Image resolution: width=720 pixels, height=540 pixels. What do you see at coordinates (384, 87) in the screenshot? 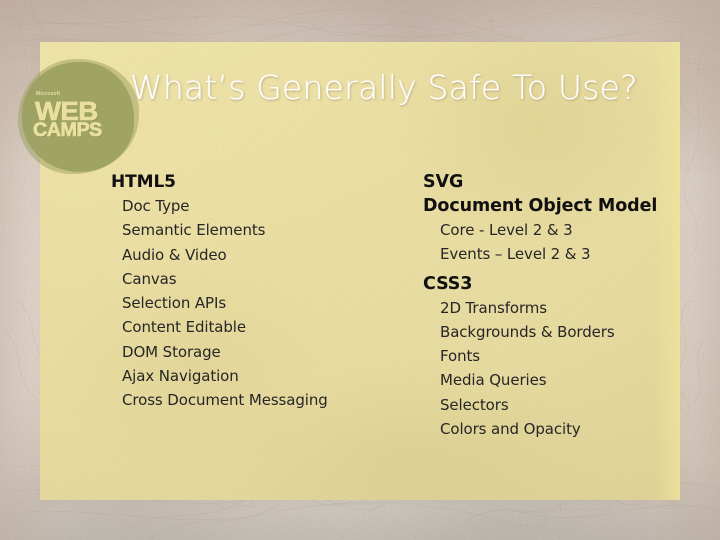
I see `slide-title: What’s Generally Safe To Use?` at bounding box center [384, 87].